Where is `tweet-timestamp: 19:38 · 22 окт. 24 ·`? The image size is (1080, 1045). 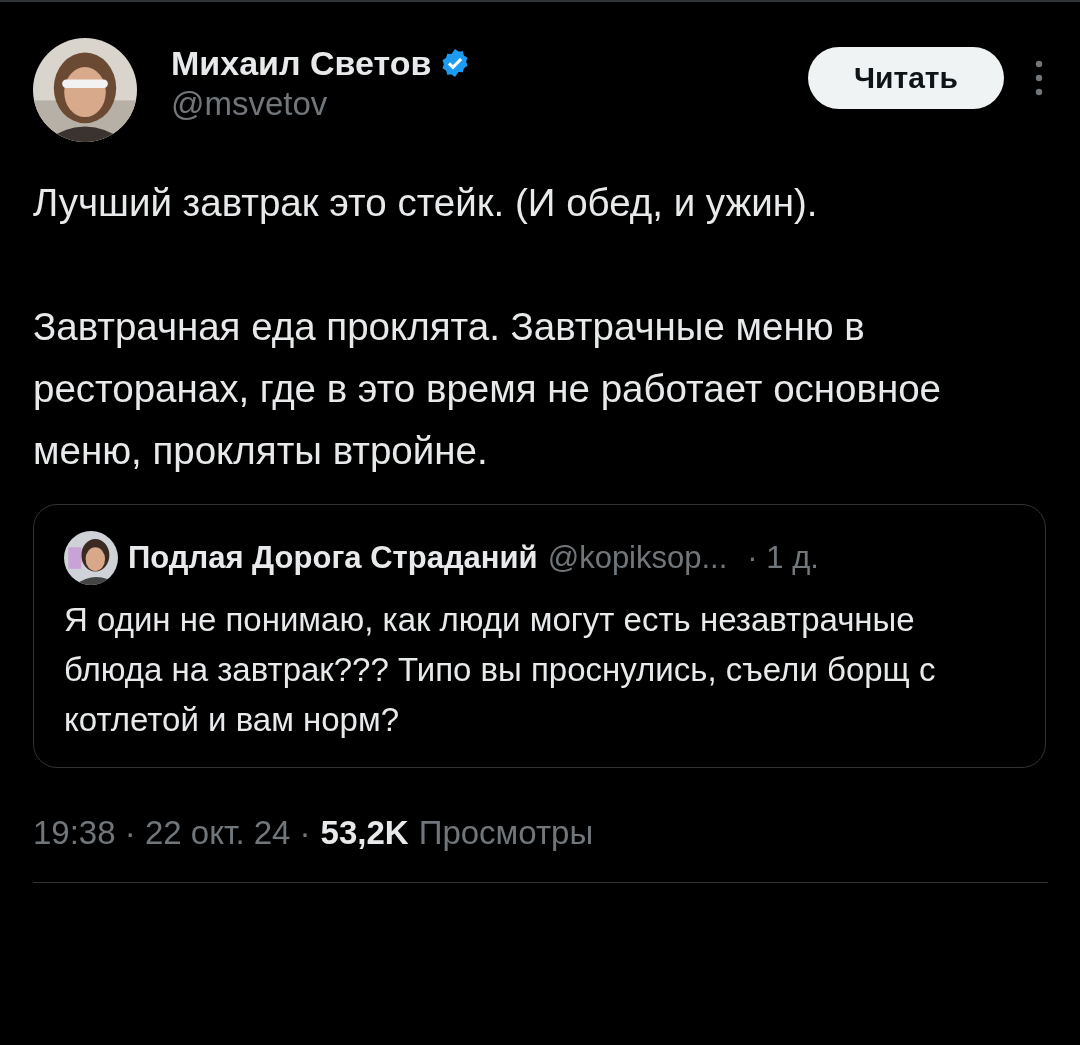
tweet-timestamp: 19:38 · 22 окт. 24 · is located at coordinates (172, 833).